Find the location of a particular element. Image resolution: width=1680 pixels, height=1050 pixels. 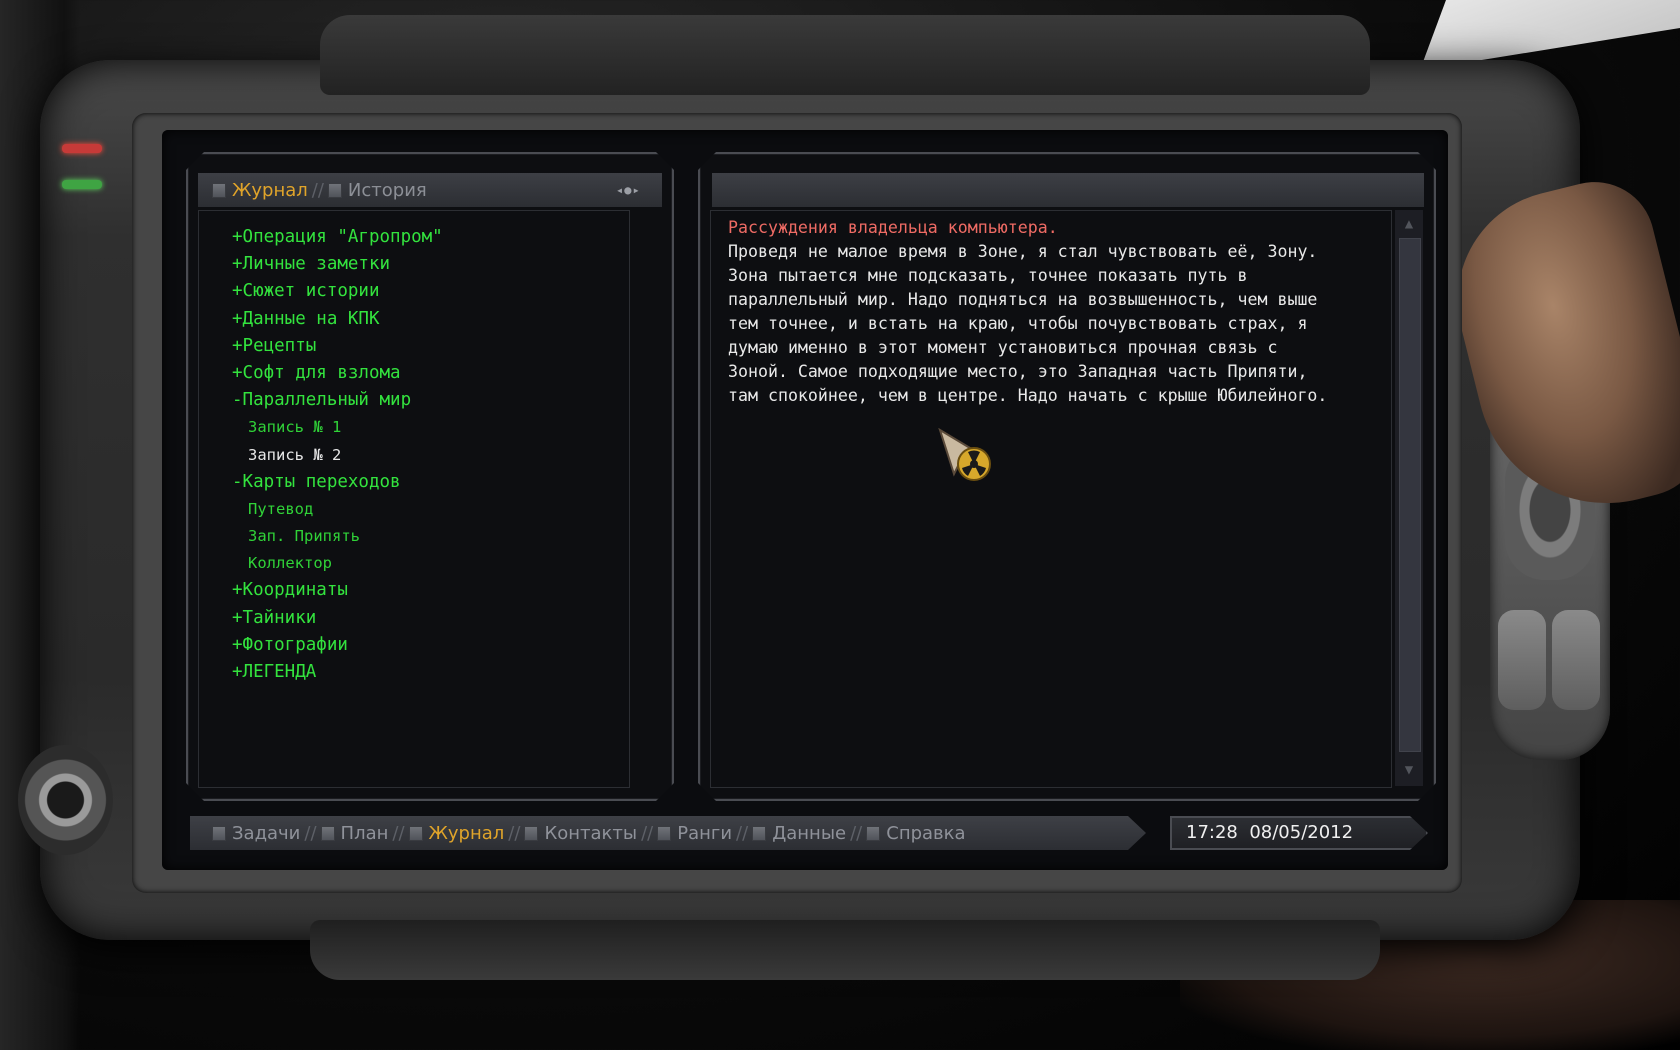

bottom-tab-label: Данные is located at coordinates (809, 833).